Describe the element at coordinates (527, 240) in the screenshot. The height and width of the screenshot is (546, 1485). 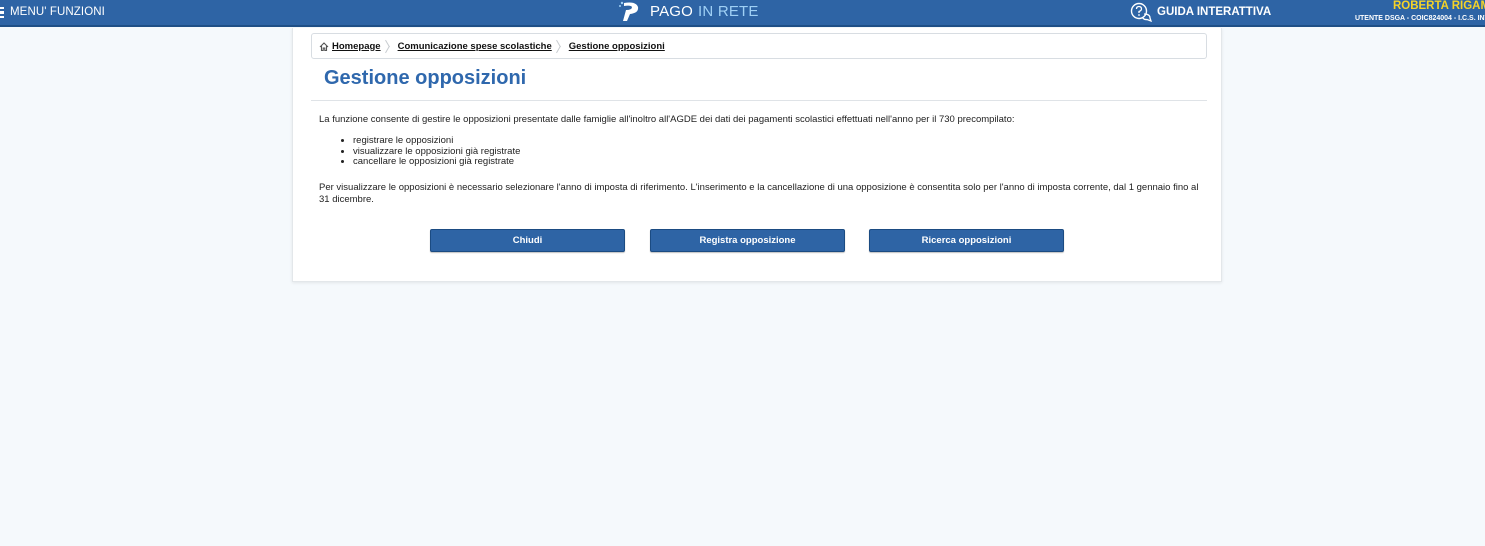
I see `close-button: Chiudi` at that location.